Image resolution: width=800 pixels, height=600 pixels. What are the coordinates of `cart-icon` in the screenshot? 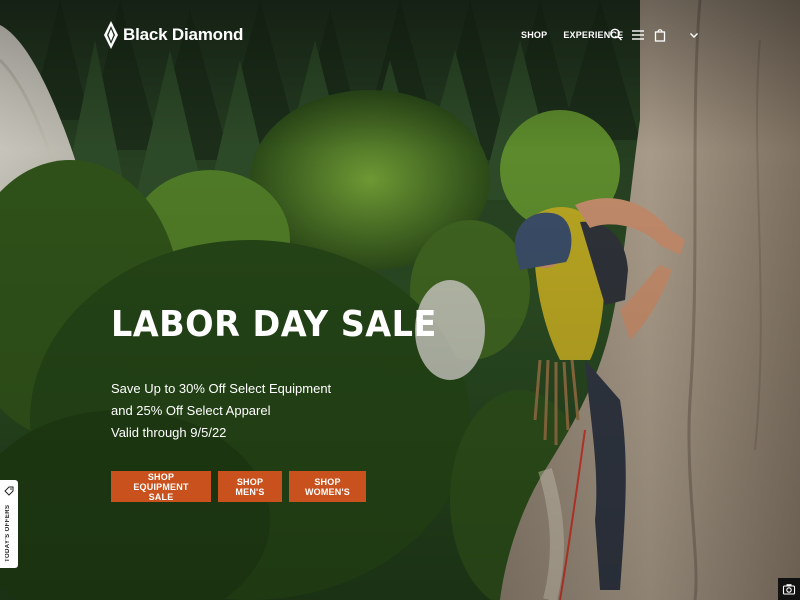 It's located at (660, 35).